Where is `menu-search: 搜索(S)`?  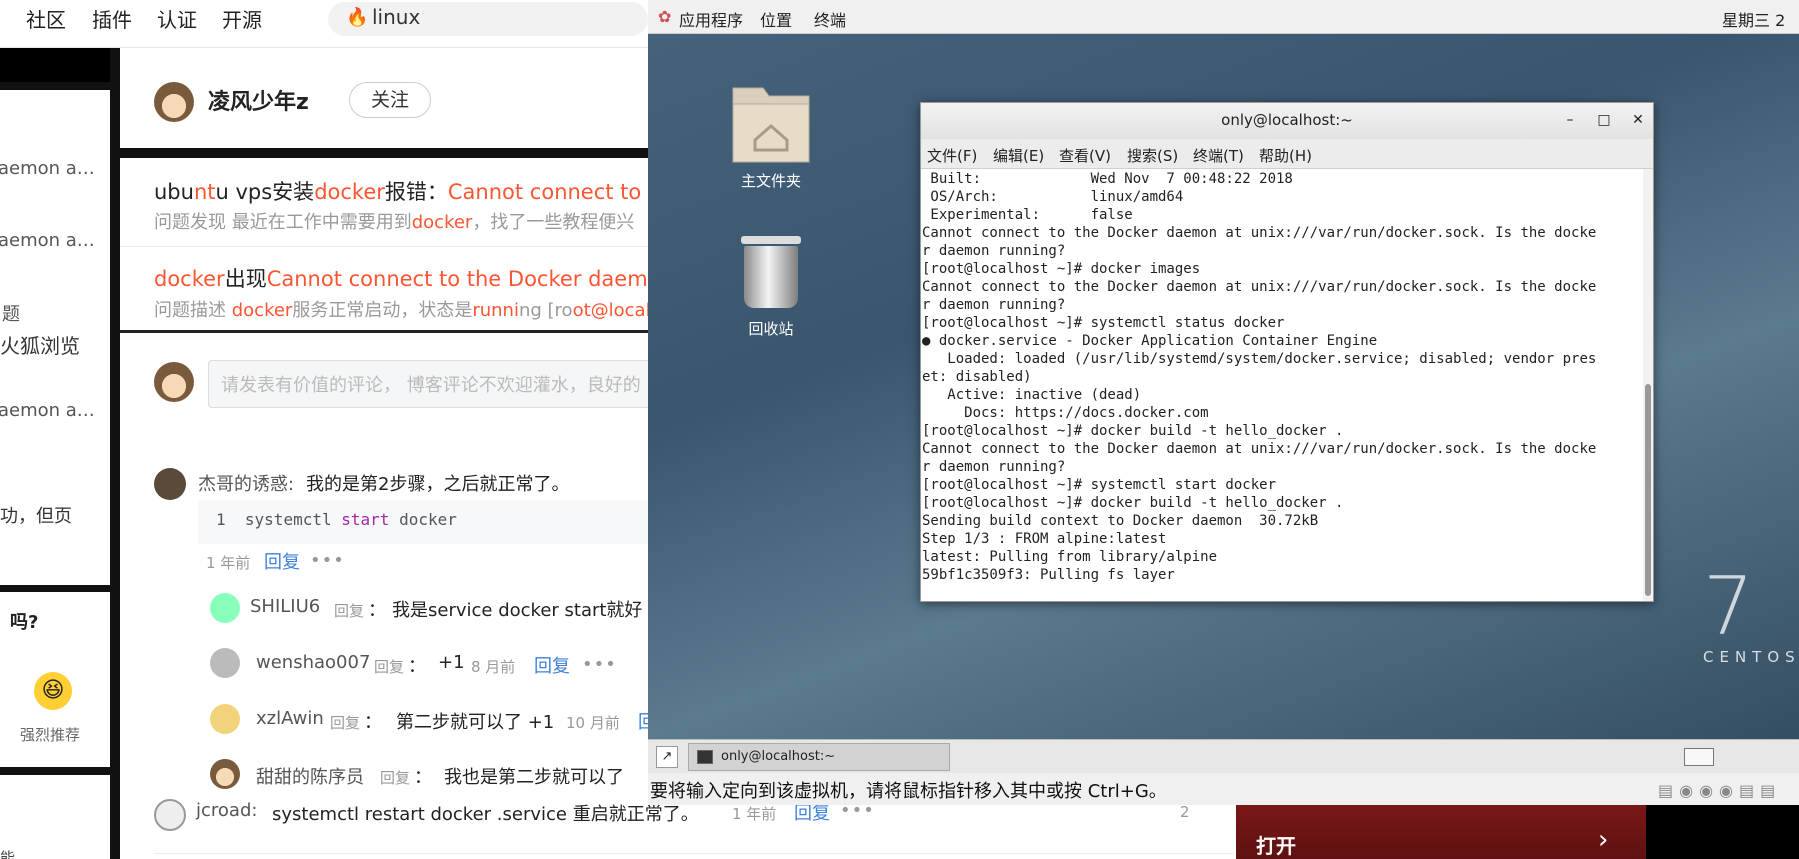
menu-search: 搜索(S) is located at coordinates (1152, 155).